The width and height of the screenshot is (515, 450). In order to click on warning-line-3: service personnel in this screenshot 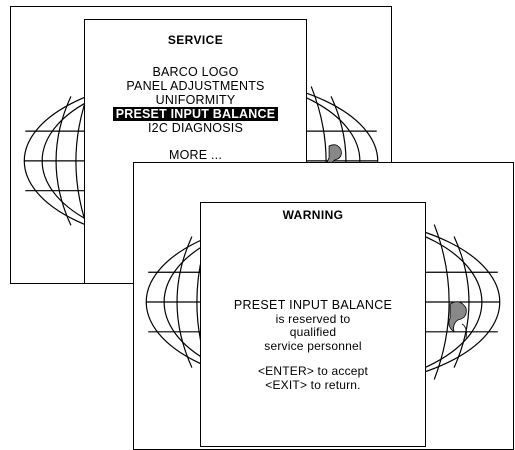, I will do `click(313, 345)`.